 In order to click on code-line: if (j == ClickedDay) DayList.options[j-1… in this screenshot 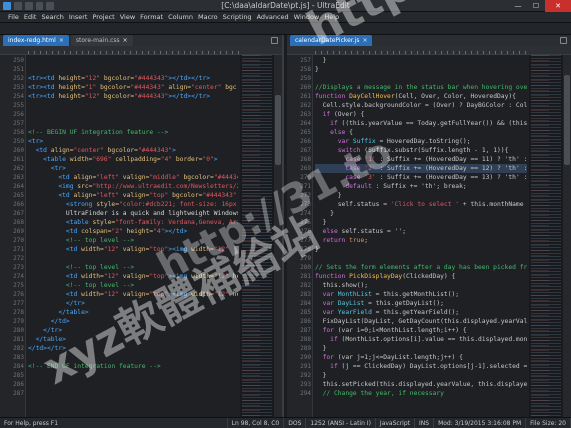, I will do `click(421, 366)`.